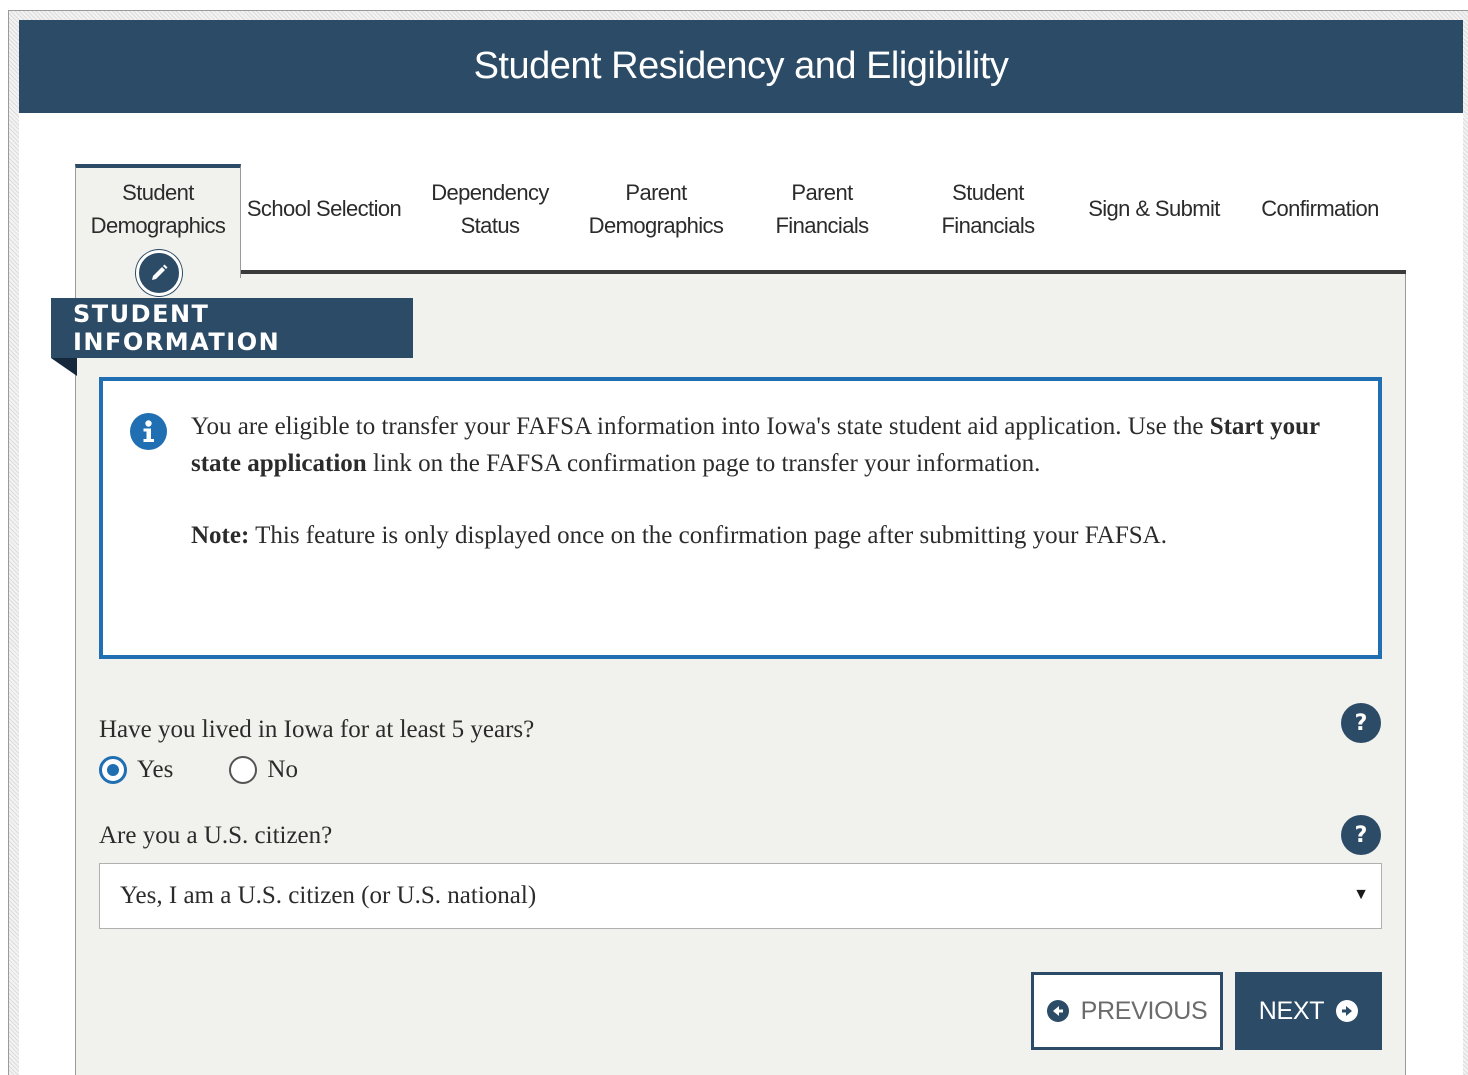  Describe the element at coordinates (324, 208) in the screenshot. I see `tab-label: School Selection` at that location.